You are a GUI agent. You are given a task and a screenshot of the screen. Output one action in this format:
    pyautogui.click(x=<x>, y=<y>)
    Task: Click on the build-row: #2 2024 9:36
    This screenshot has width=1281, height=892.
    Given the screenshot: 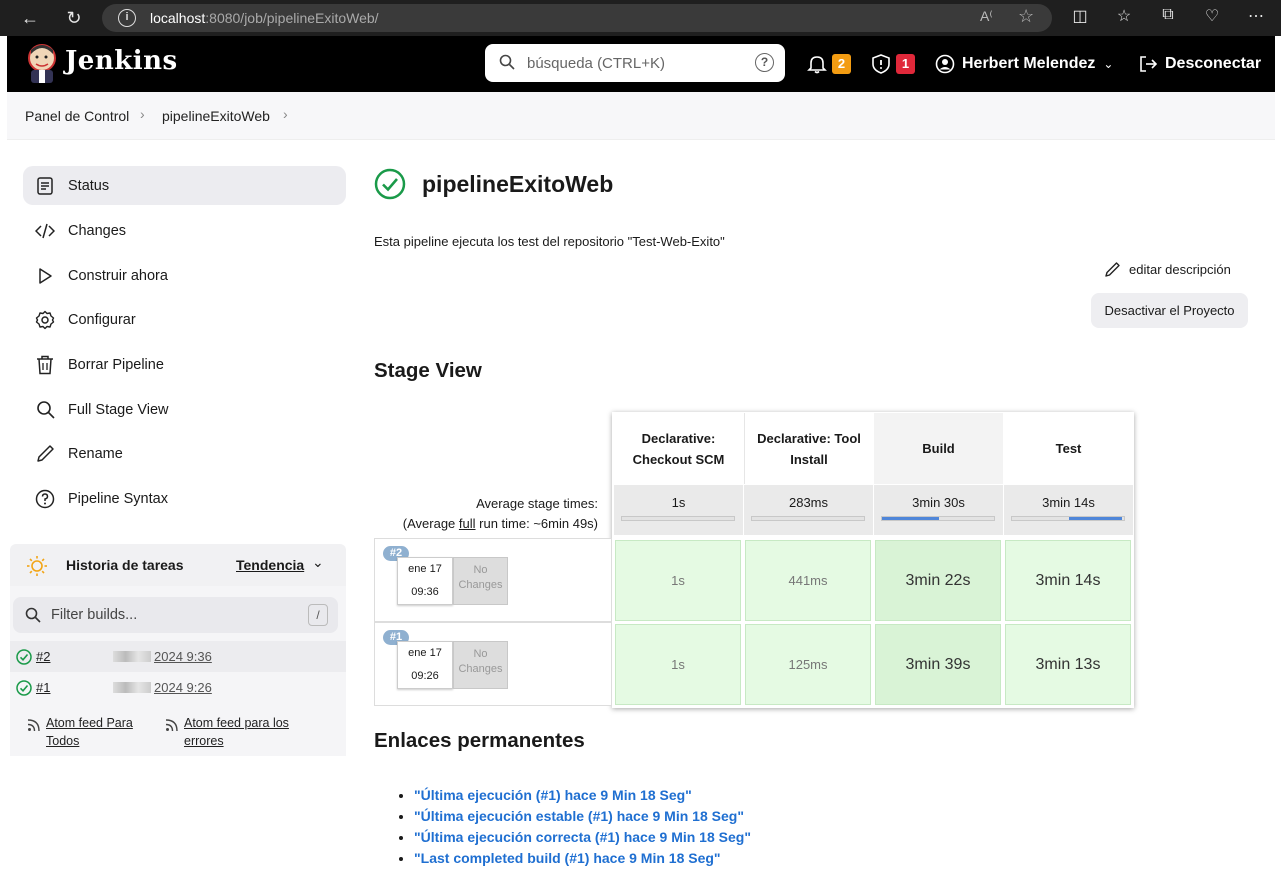 What is the action you would take?
    pyautogui.click(x=178, y=656)
    